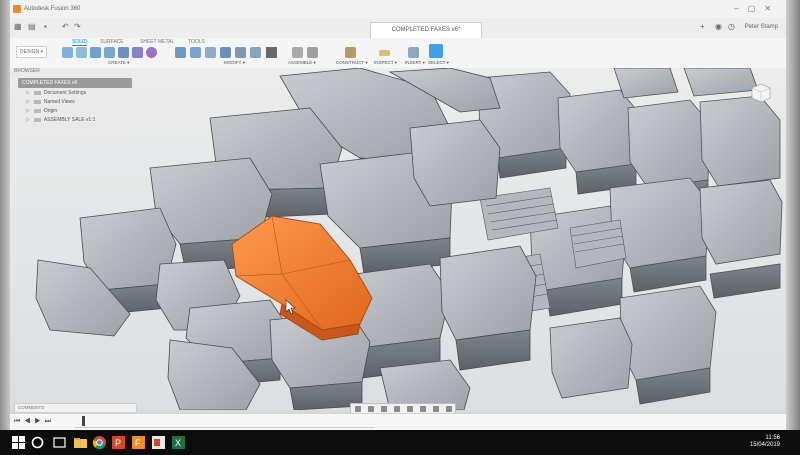 This screenshot has width=800, height=455. I want to click on create-sketch-icon, so click(81, 52).